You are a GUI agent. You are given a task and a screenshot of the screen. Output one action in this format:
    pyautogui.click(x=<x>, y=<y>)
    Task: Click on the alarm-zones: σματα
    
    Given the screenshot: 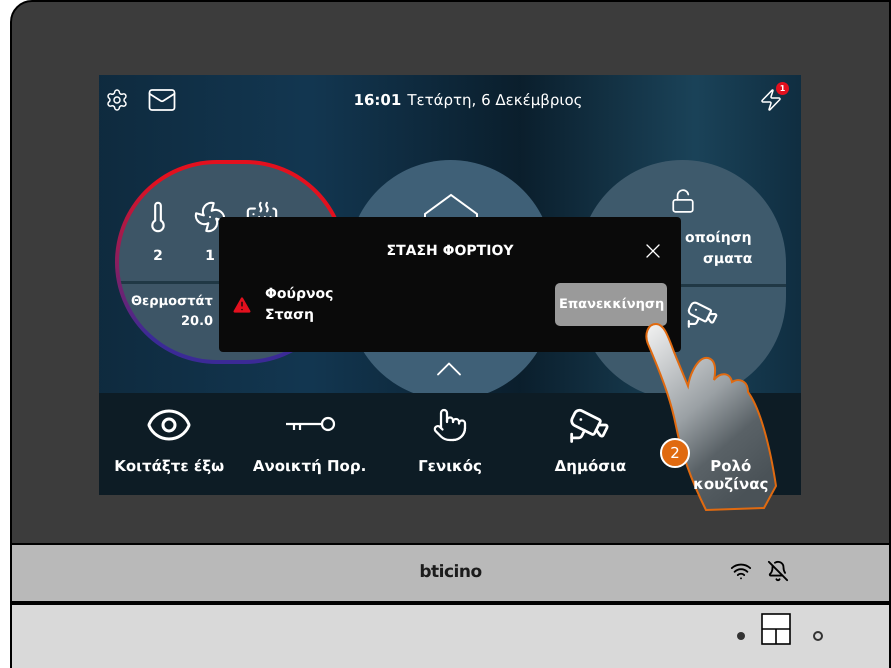 What is the action you would take?
    pyautogui.click(x=727, y=259)
    